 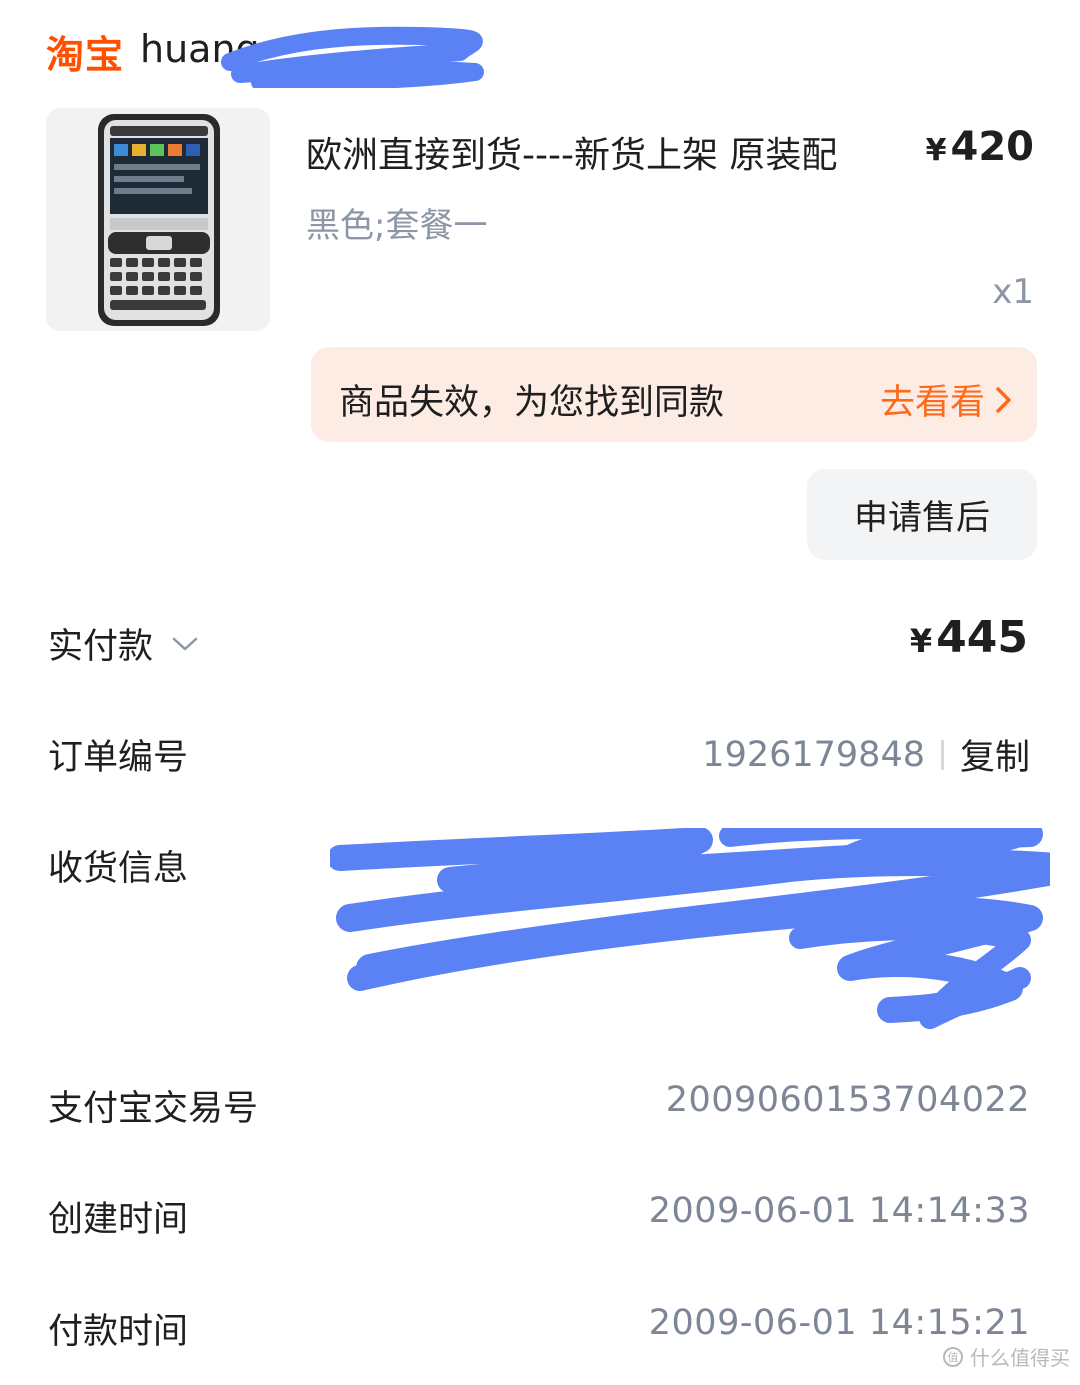 I want to click on product-quantity: x1, so click(x=1013, y=292).